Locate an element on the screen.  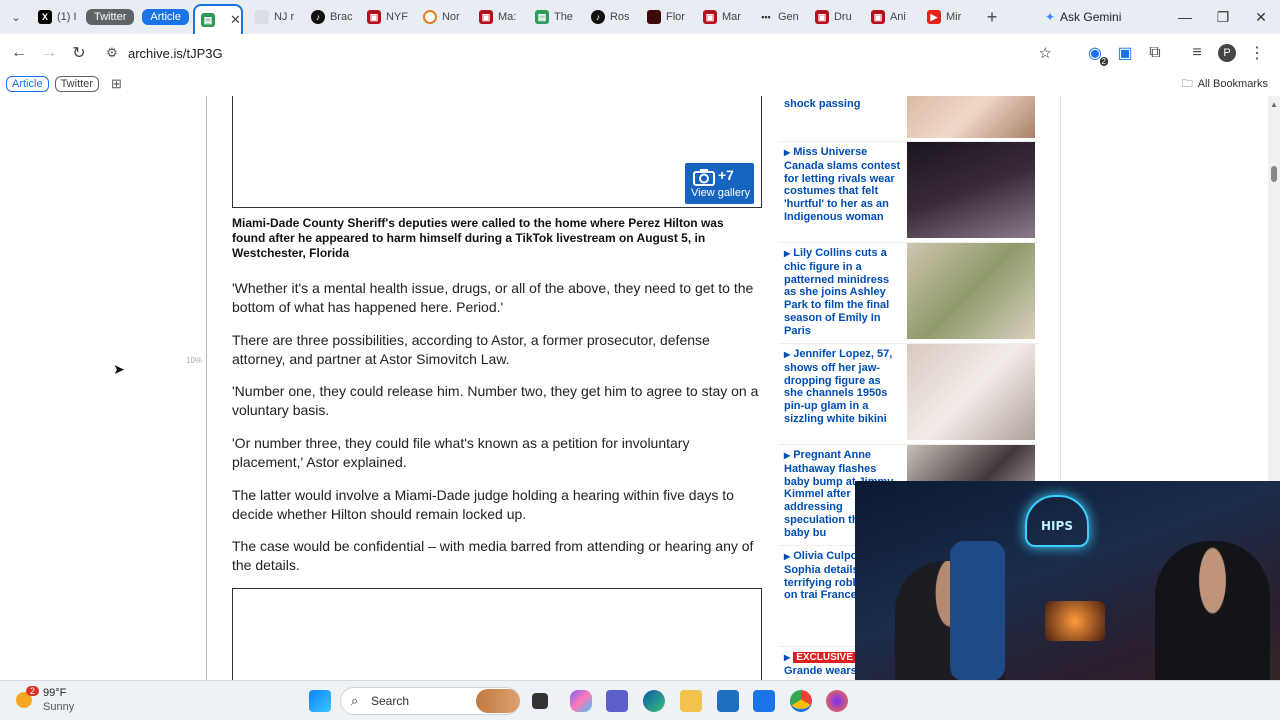
weather-temp: 99°F is located at coordinates (55, 693).